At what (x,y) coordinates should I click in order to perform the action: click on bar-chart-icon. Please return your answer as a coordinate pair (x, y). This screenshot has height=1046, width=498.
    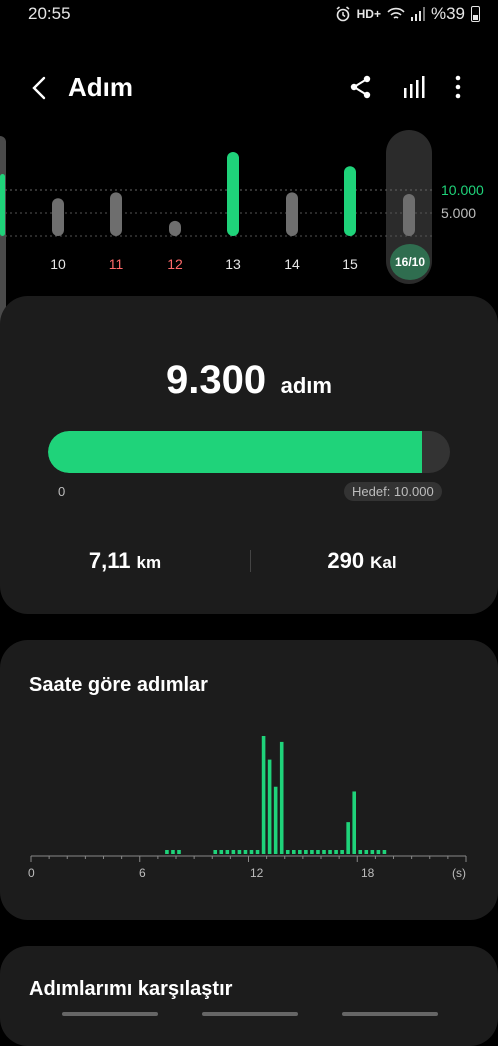
    Looking at the image, I should click on (414, 87).